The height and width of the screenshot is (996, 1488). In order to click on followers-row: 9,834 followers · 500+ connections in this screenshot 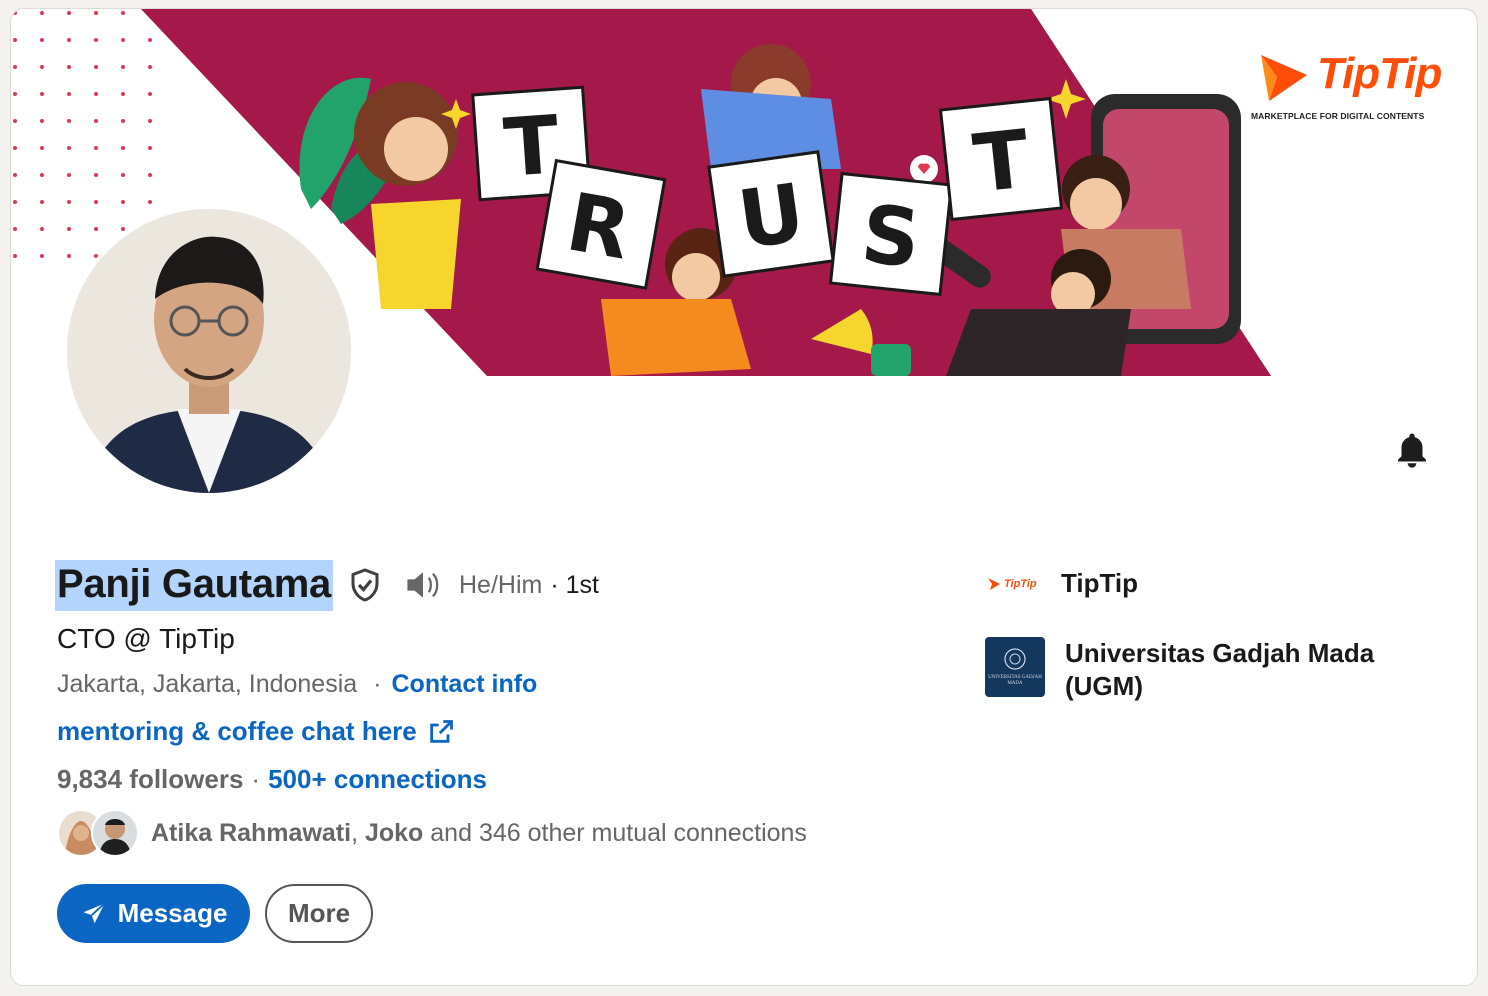, I will do `click(272, 779)`.